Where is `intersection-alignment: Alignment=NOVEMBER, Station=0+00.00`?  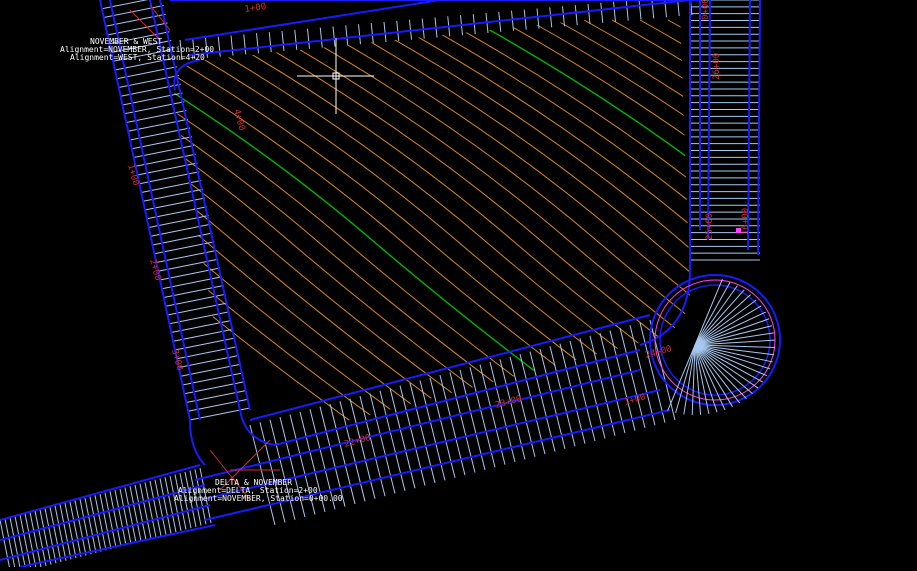 intersection-alignment: Alignment=NOVEMBER, Station=0+00.00 is located at coordinates (258, 498).